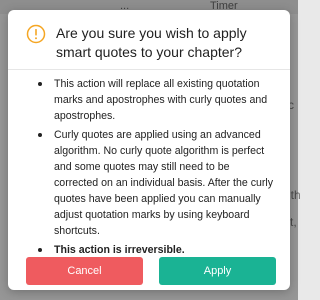 This screenshot has height=300, width=320. What do you see at coordinates (119, 250) in the screenshot?
I see `list-item-text: This action is irreversible.` at bounding box center [119, 250].